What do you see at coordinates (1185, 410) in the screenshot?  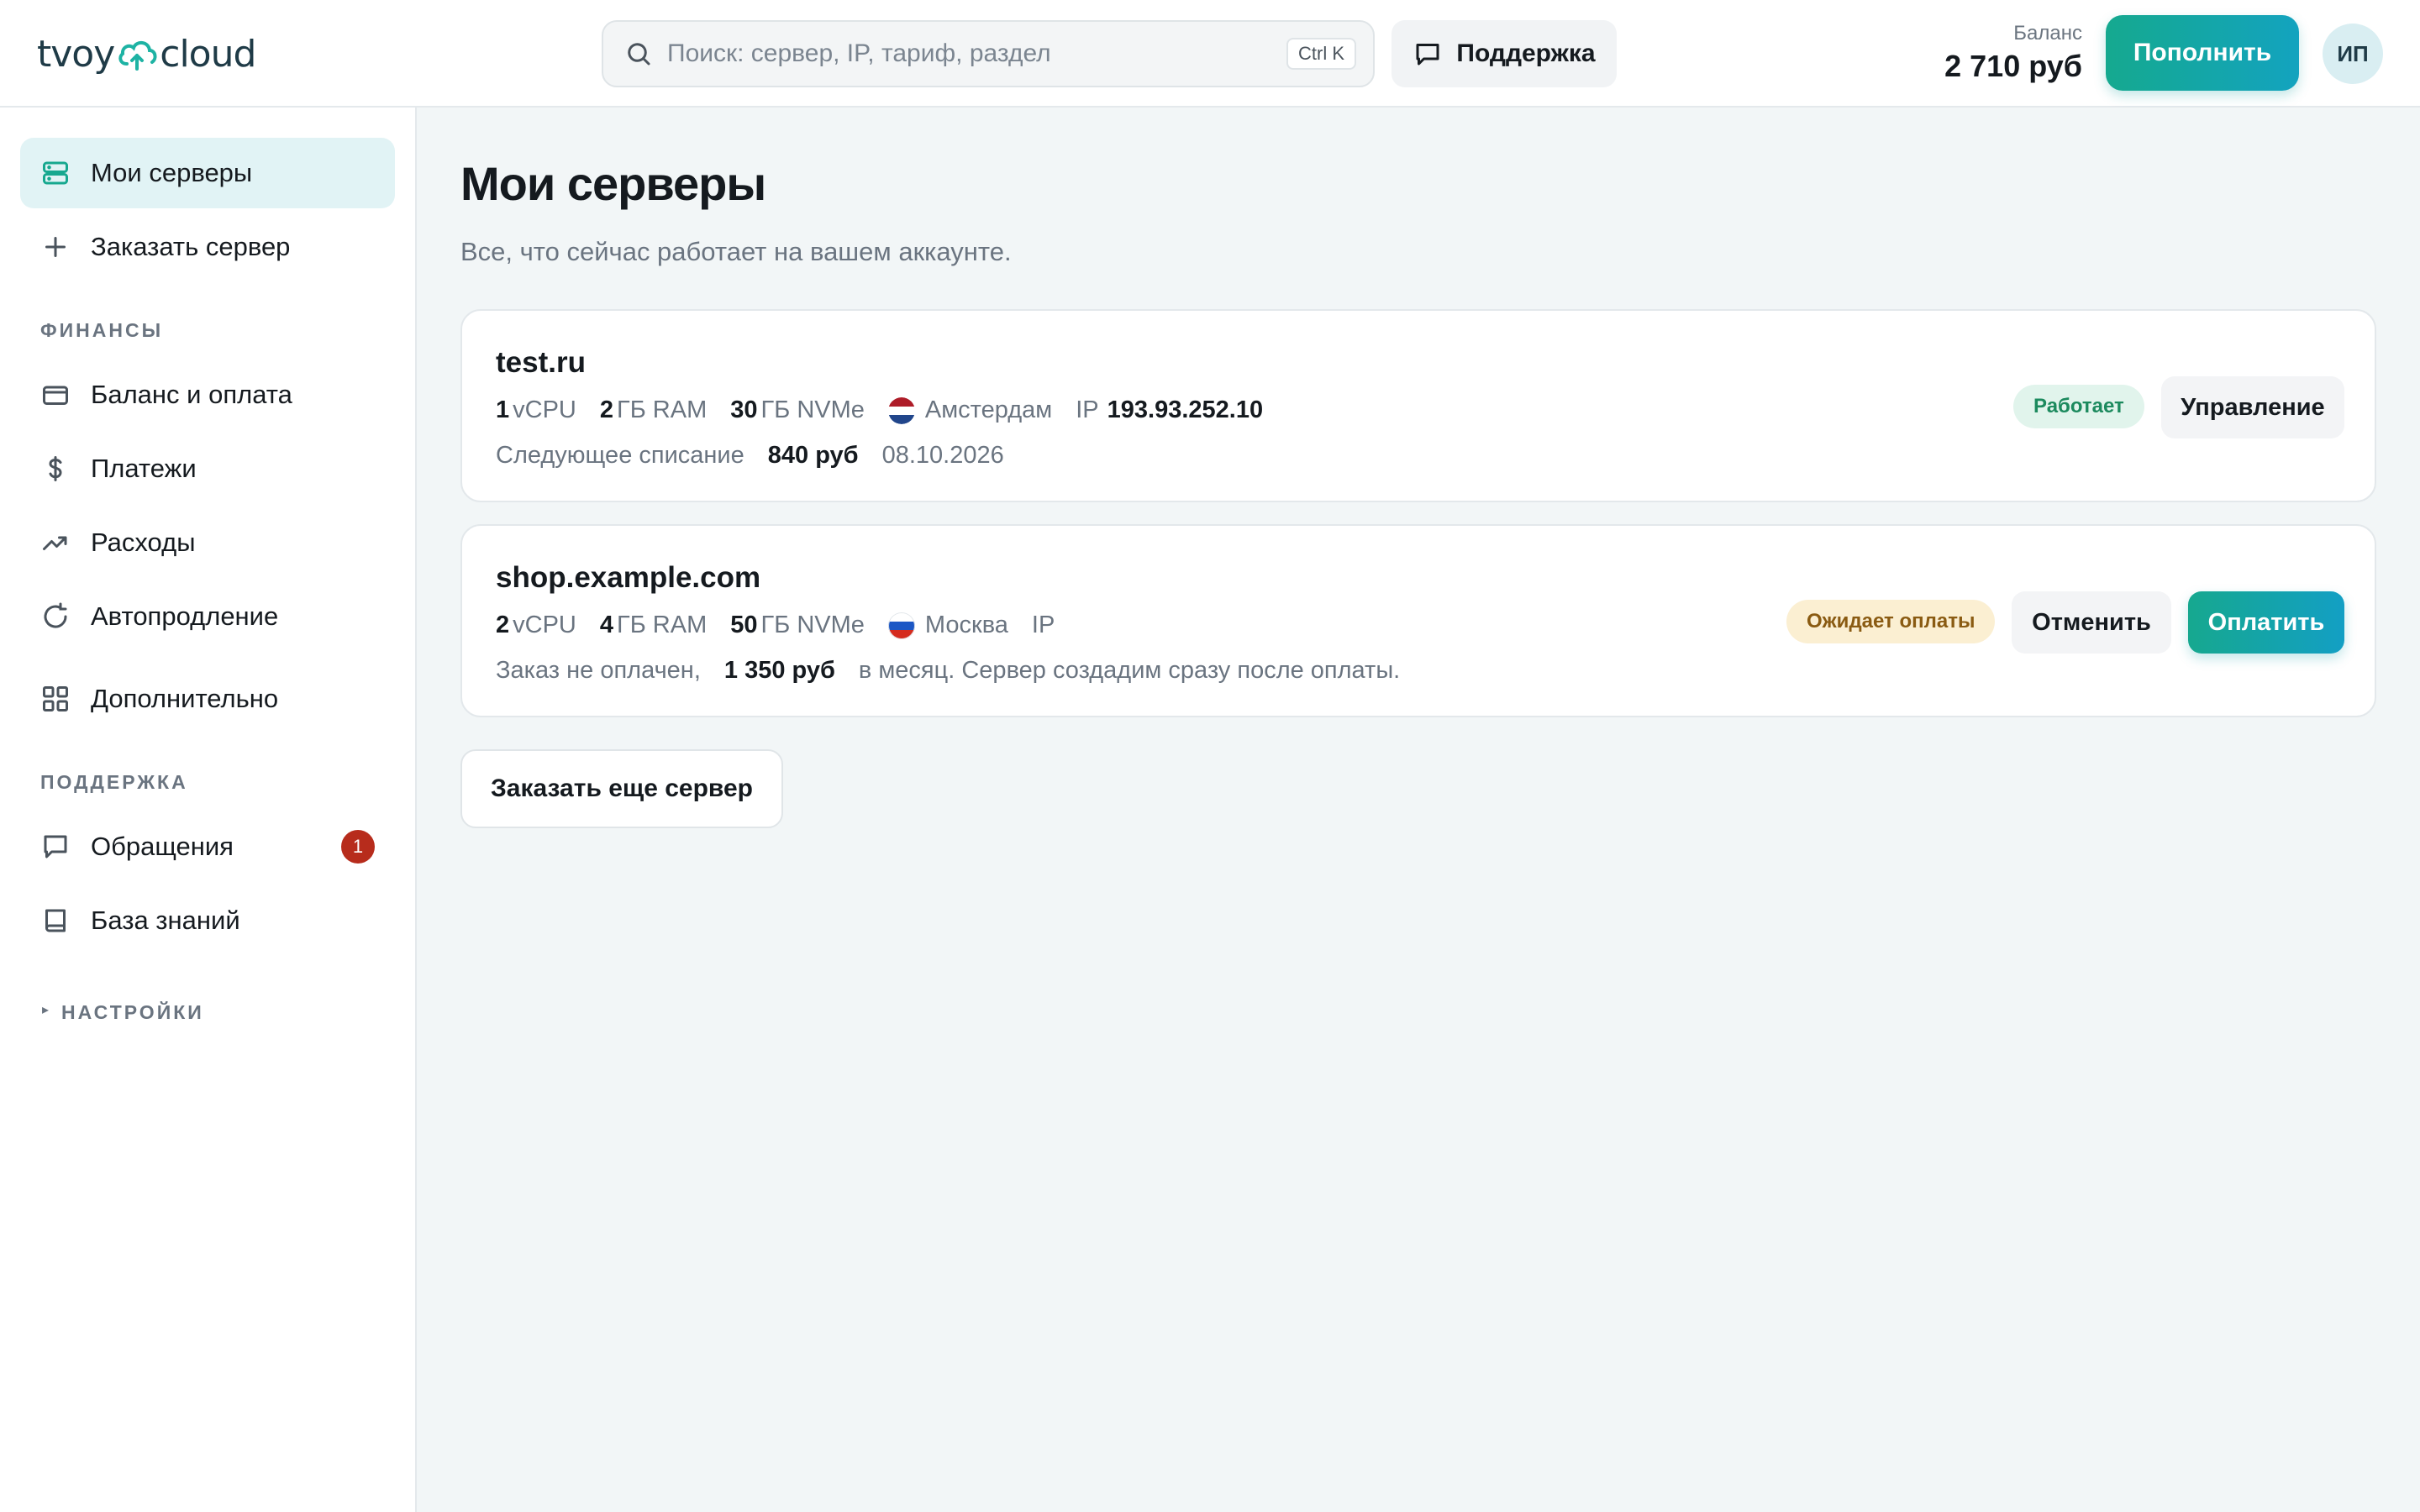 I see `ip-address: 193.93.252.10` at bounding box center [1185, 410].